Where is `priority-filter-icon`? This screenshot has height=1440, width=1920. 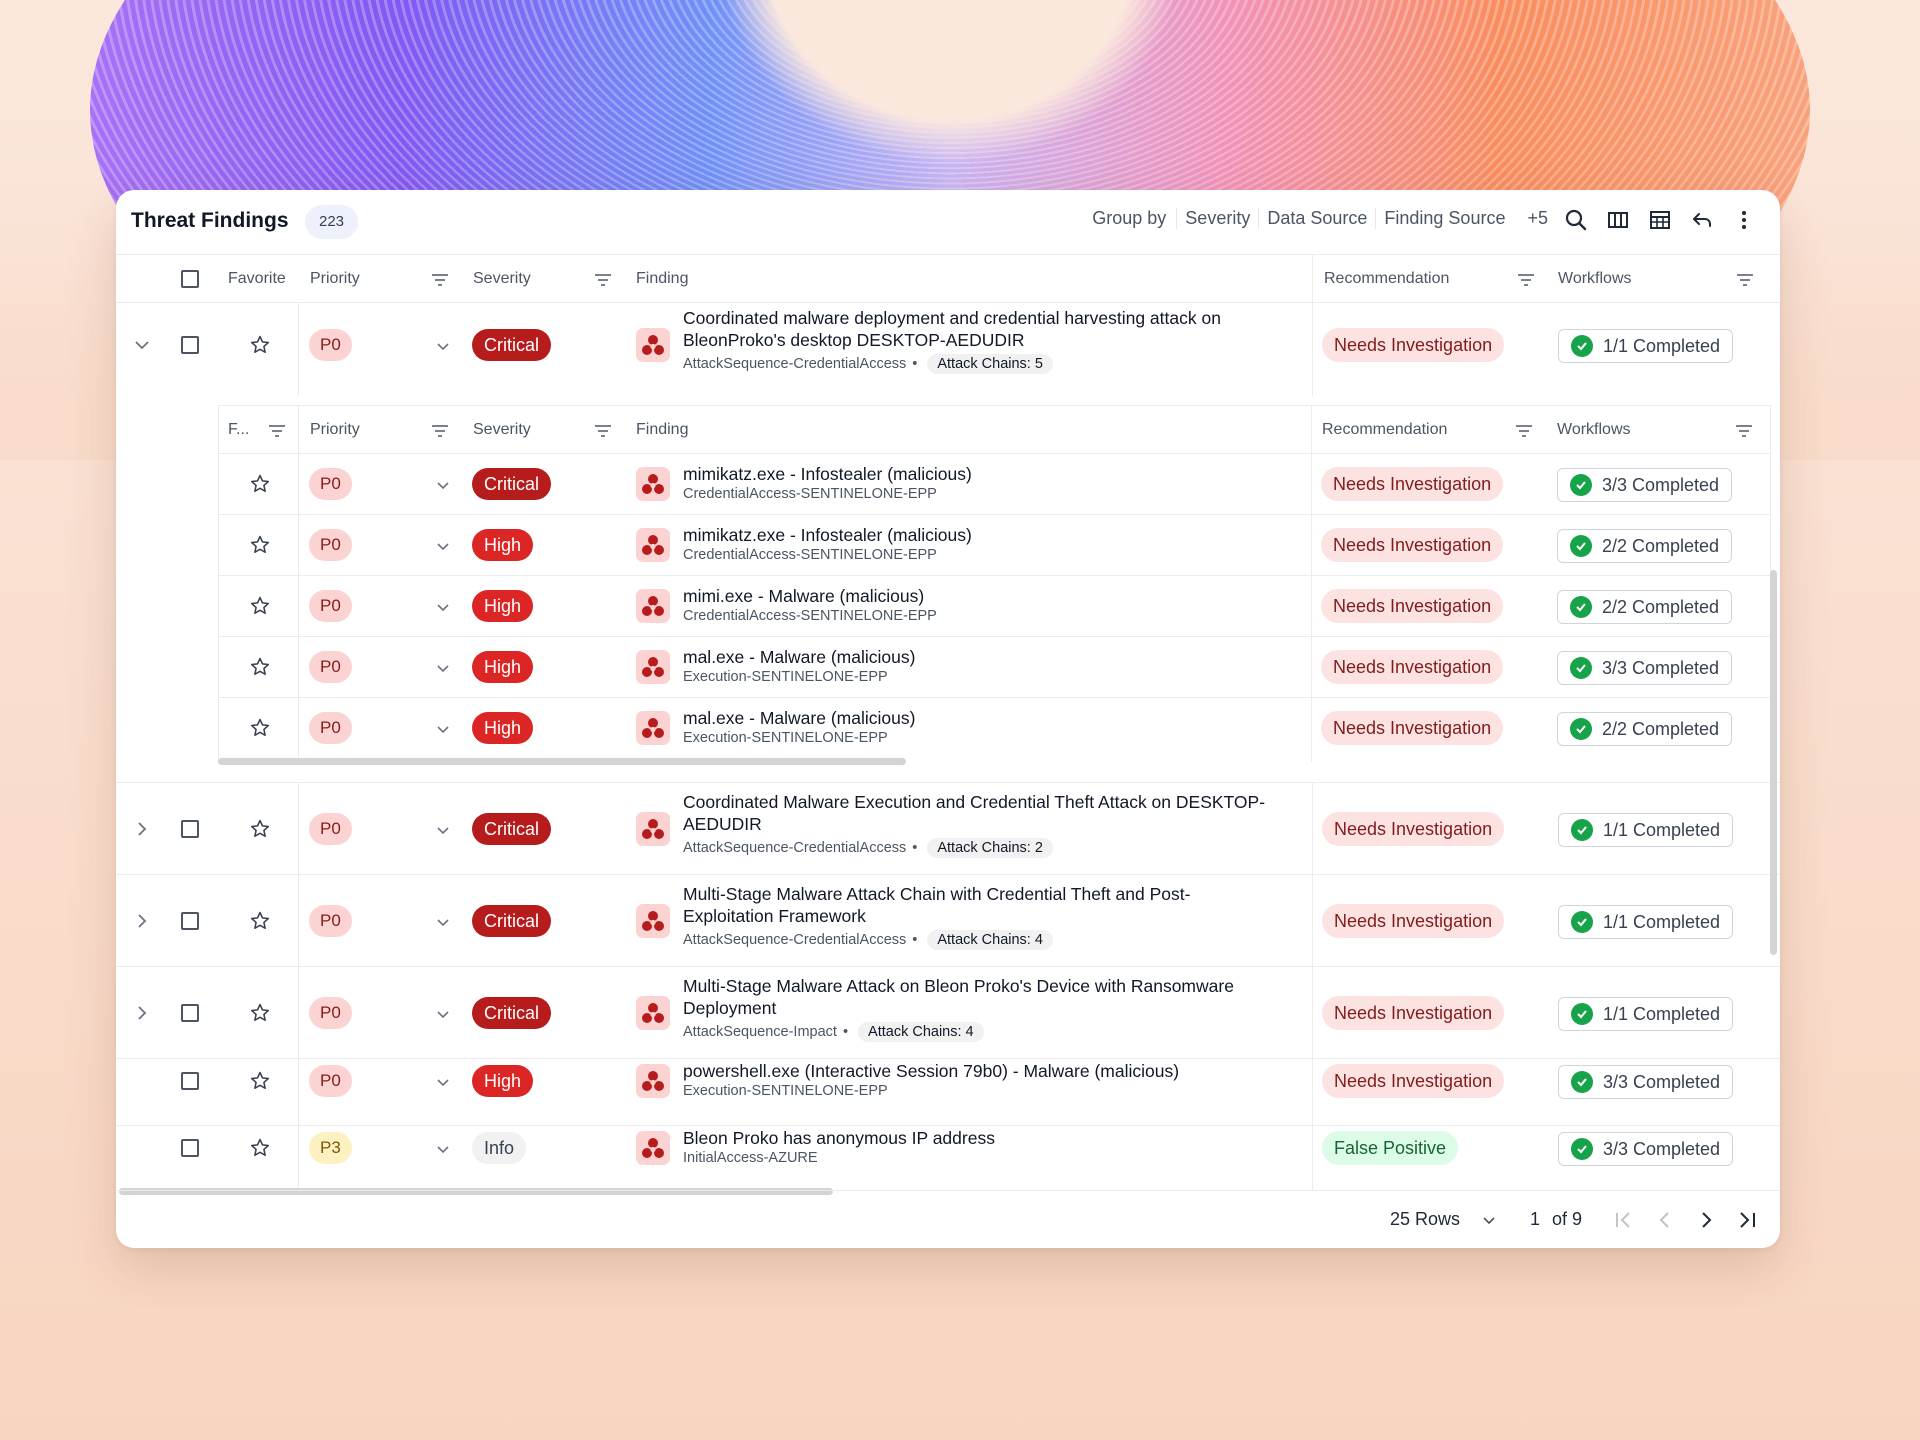 priority-filter-icon is located at coordinates (440, 280).